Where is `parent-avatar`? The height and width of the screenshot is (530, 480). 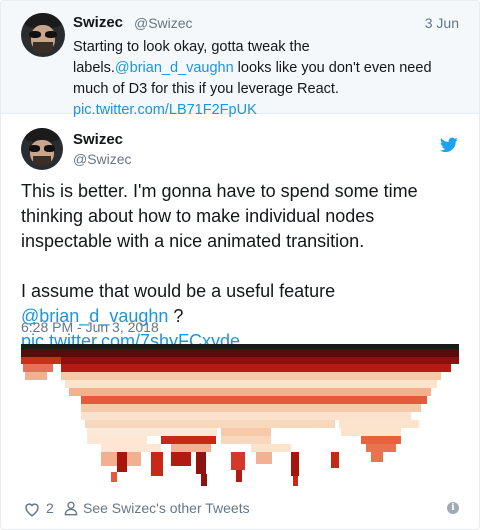 parent-avatar is located at coordinates (43, 35).